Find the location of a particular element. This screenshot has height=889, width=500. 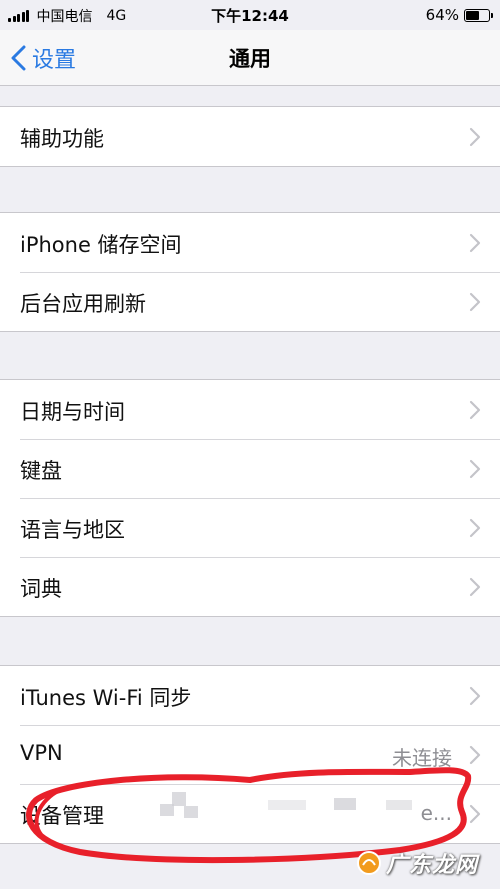

navigation-bar: 设置 通用 is located at coordinates (250, 58).